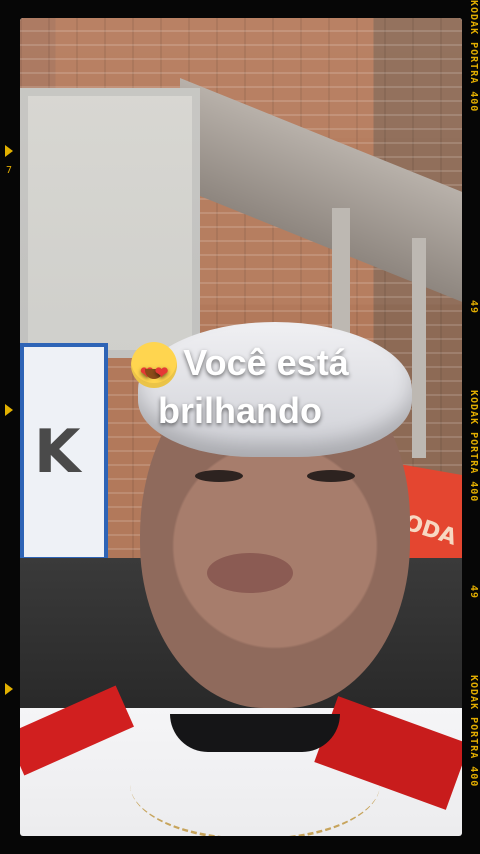  I want to click on eyes, so click(275, 478).